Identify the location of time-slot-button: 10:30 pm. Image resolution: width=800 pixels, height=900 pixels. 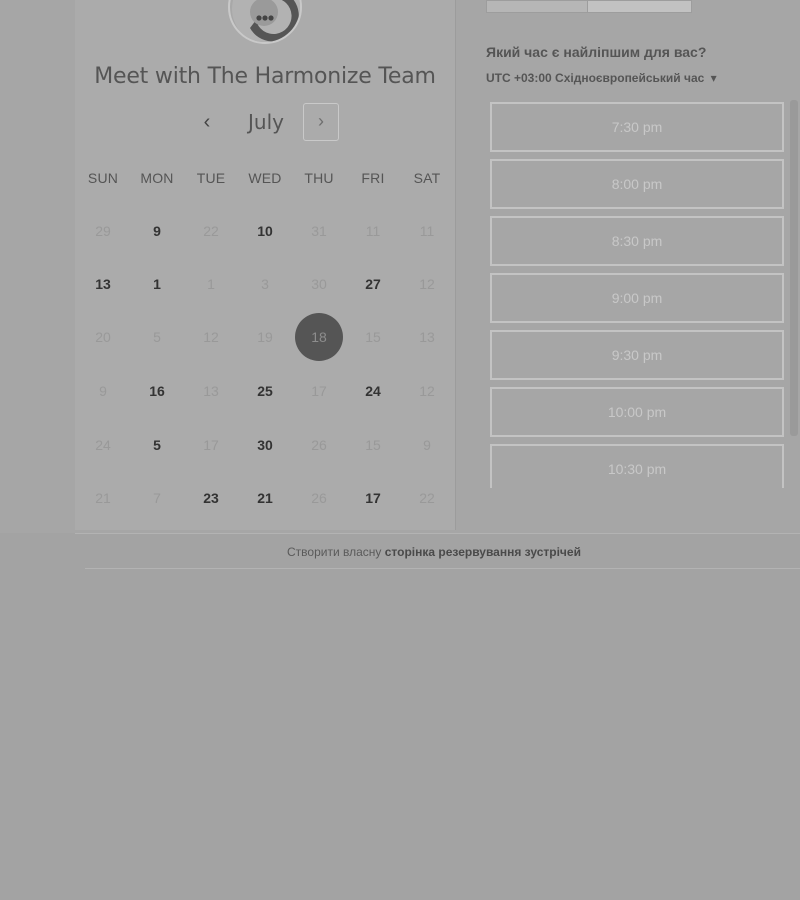
(637, 466).